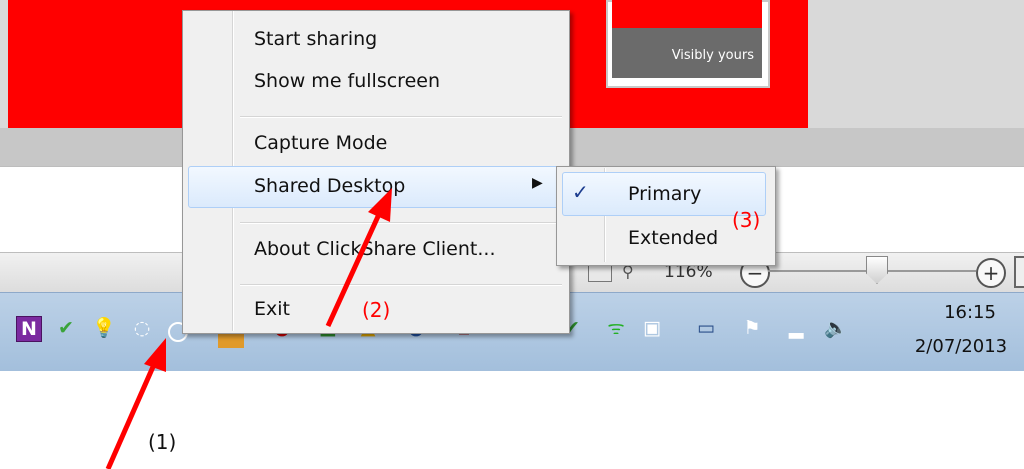 Image resolution: width=1024 pixels, height=469 pixels. Describe the element at coordinates (162, 442) in the screenshot. I see `annotation-label-1: (1)` at that location.